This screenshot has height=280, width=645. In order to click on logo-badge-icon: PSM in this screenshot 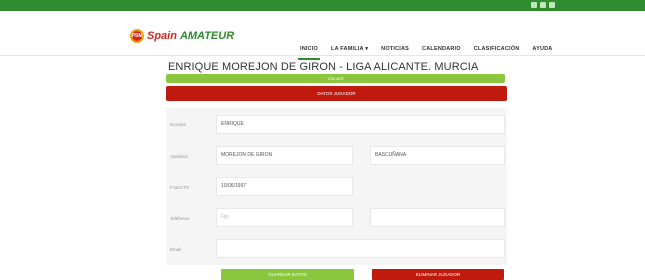, I will do `click(137, 36)`.